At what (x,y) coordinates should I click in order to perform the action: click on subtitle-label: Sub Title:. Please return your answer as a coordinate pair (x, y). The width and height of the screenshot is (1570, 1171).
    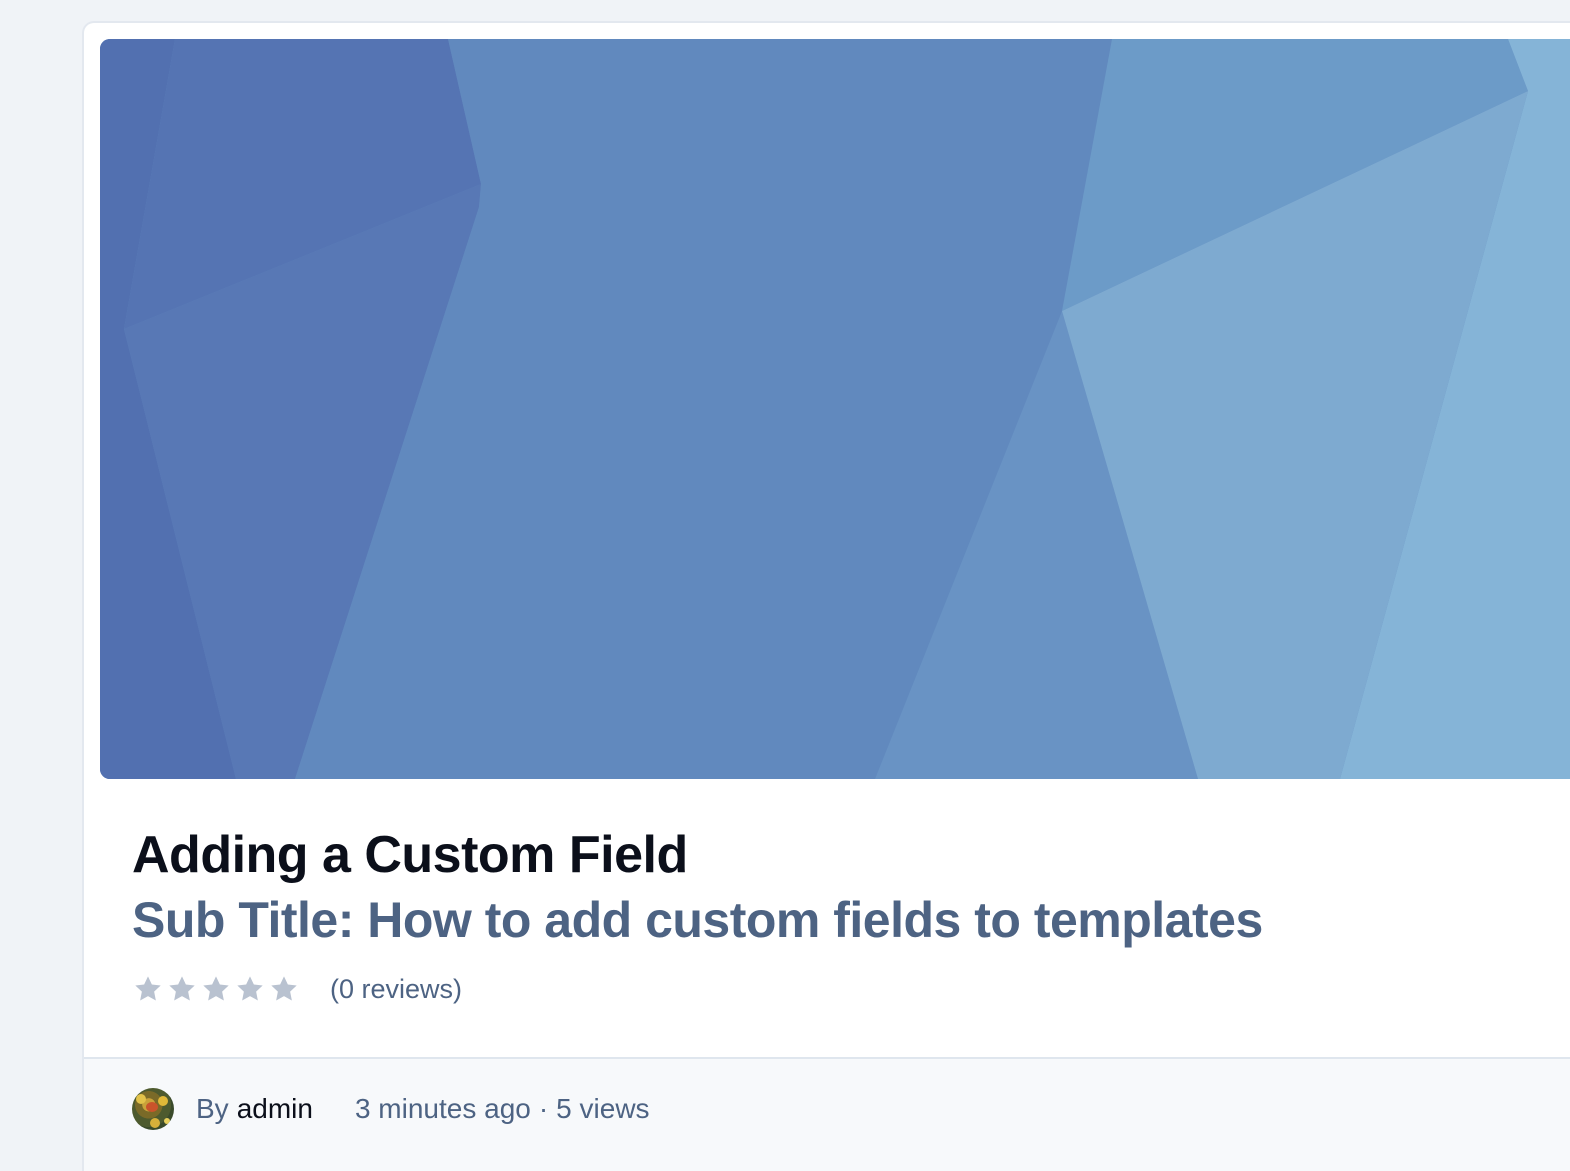
    Looking at the image, I should click on (243, 920).